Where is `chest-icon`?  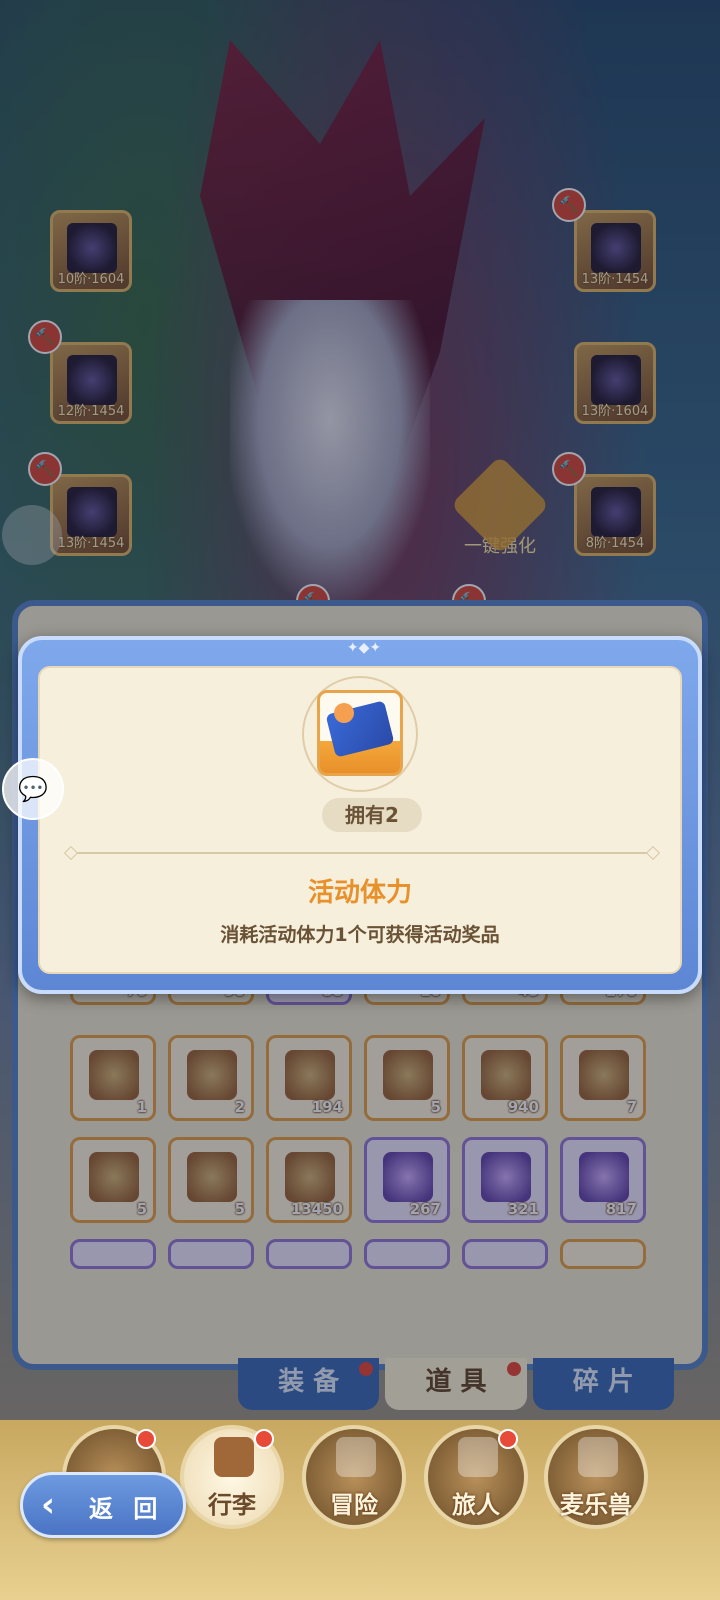
chest-icon is located at coordinates (234, 1457).